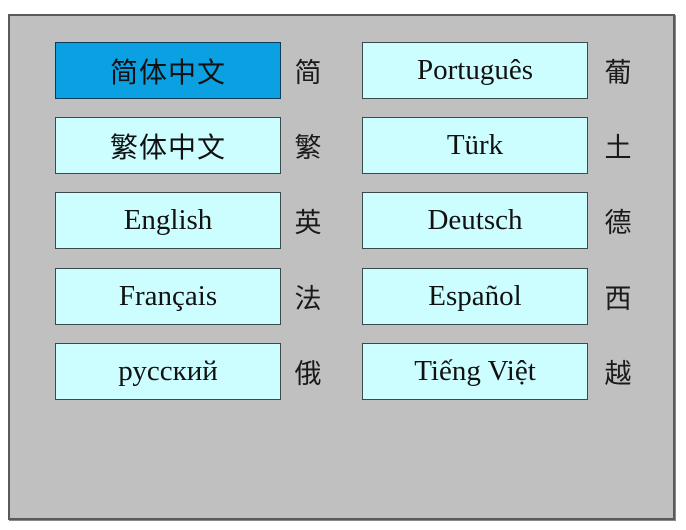  I want to click on language-label: Español, so click(475, 296).